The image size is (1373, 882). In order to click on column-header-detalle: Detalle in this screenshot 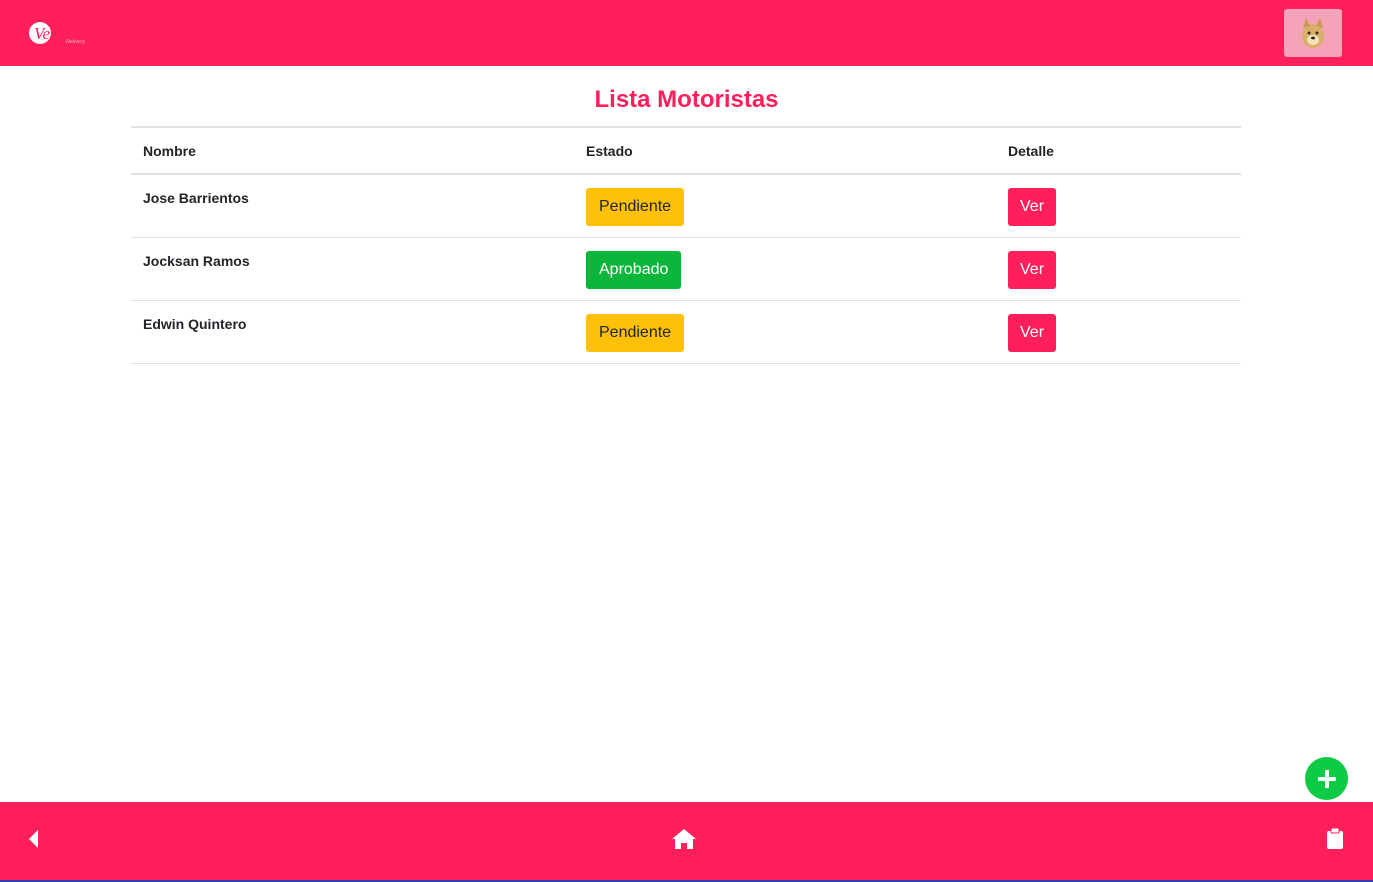, I will do `click(1118, 150)`.